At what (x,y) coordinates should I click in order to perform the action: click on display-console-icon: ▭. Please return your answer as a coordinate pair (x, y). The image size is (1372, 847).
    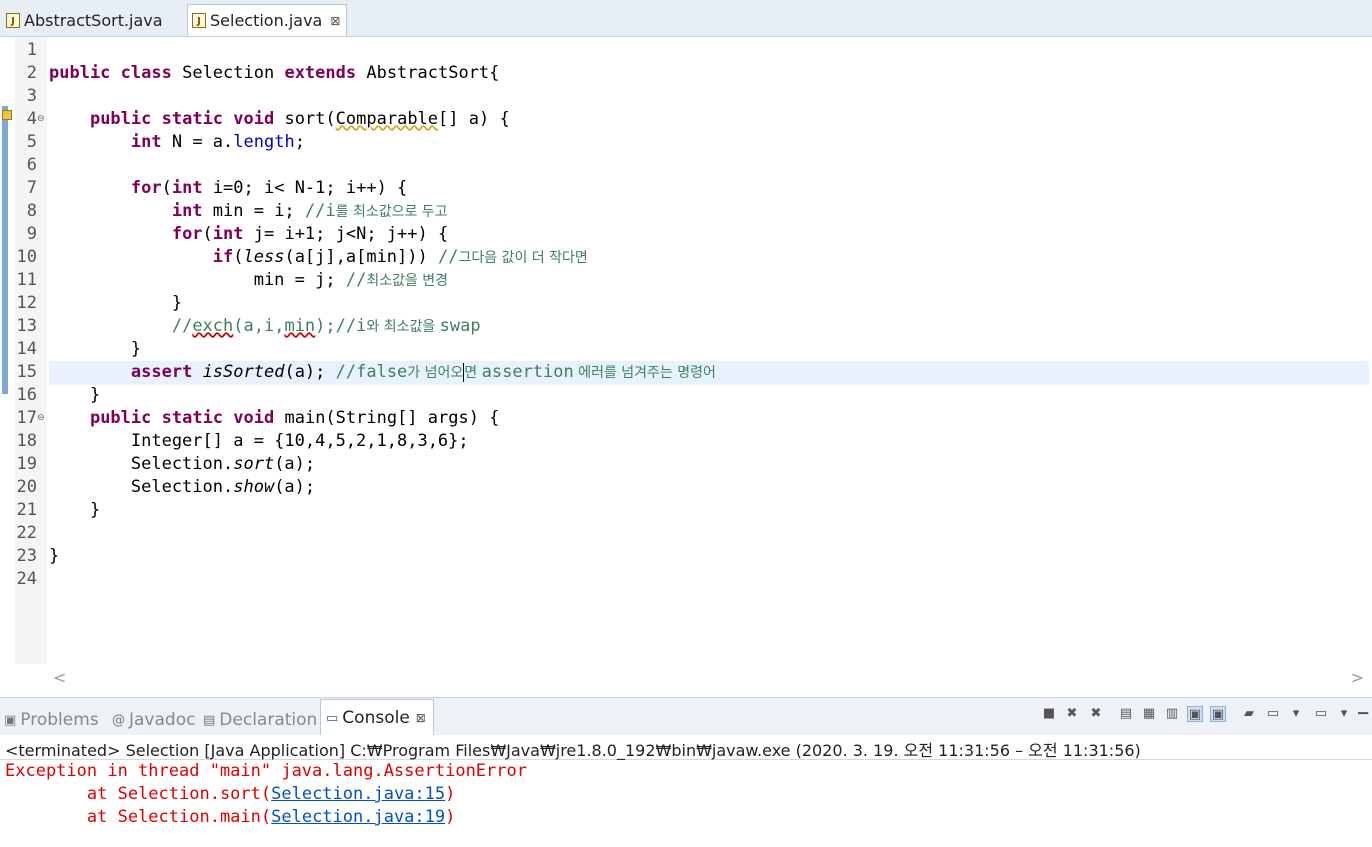
    Looking at the image, I should click on (1273, 714).